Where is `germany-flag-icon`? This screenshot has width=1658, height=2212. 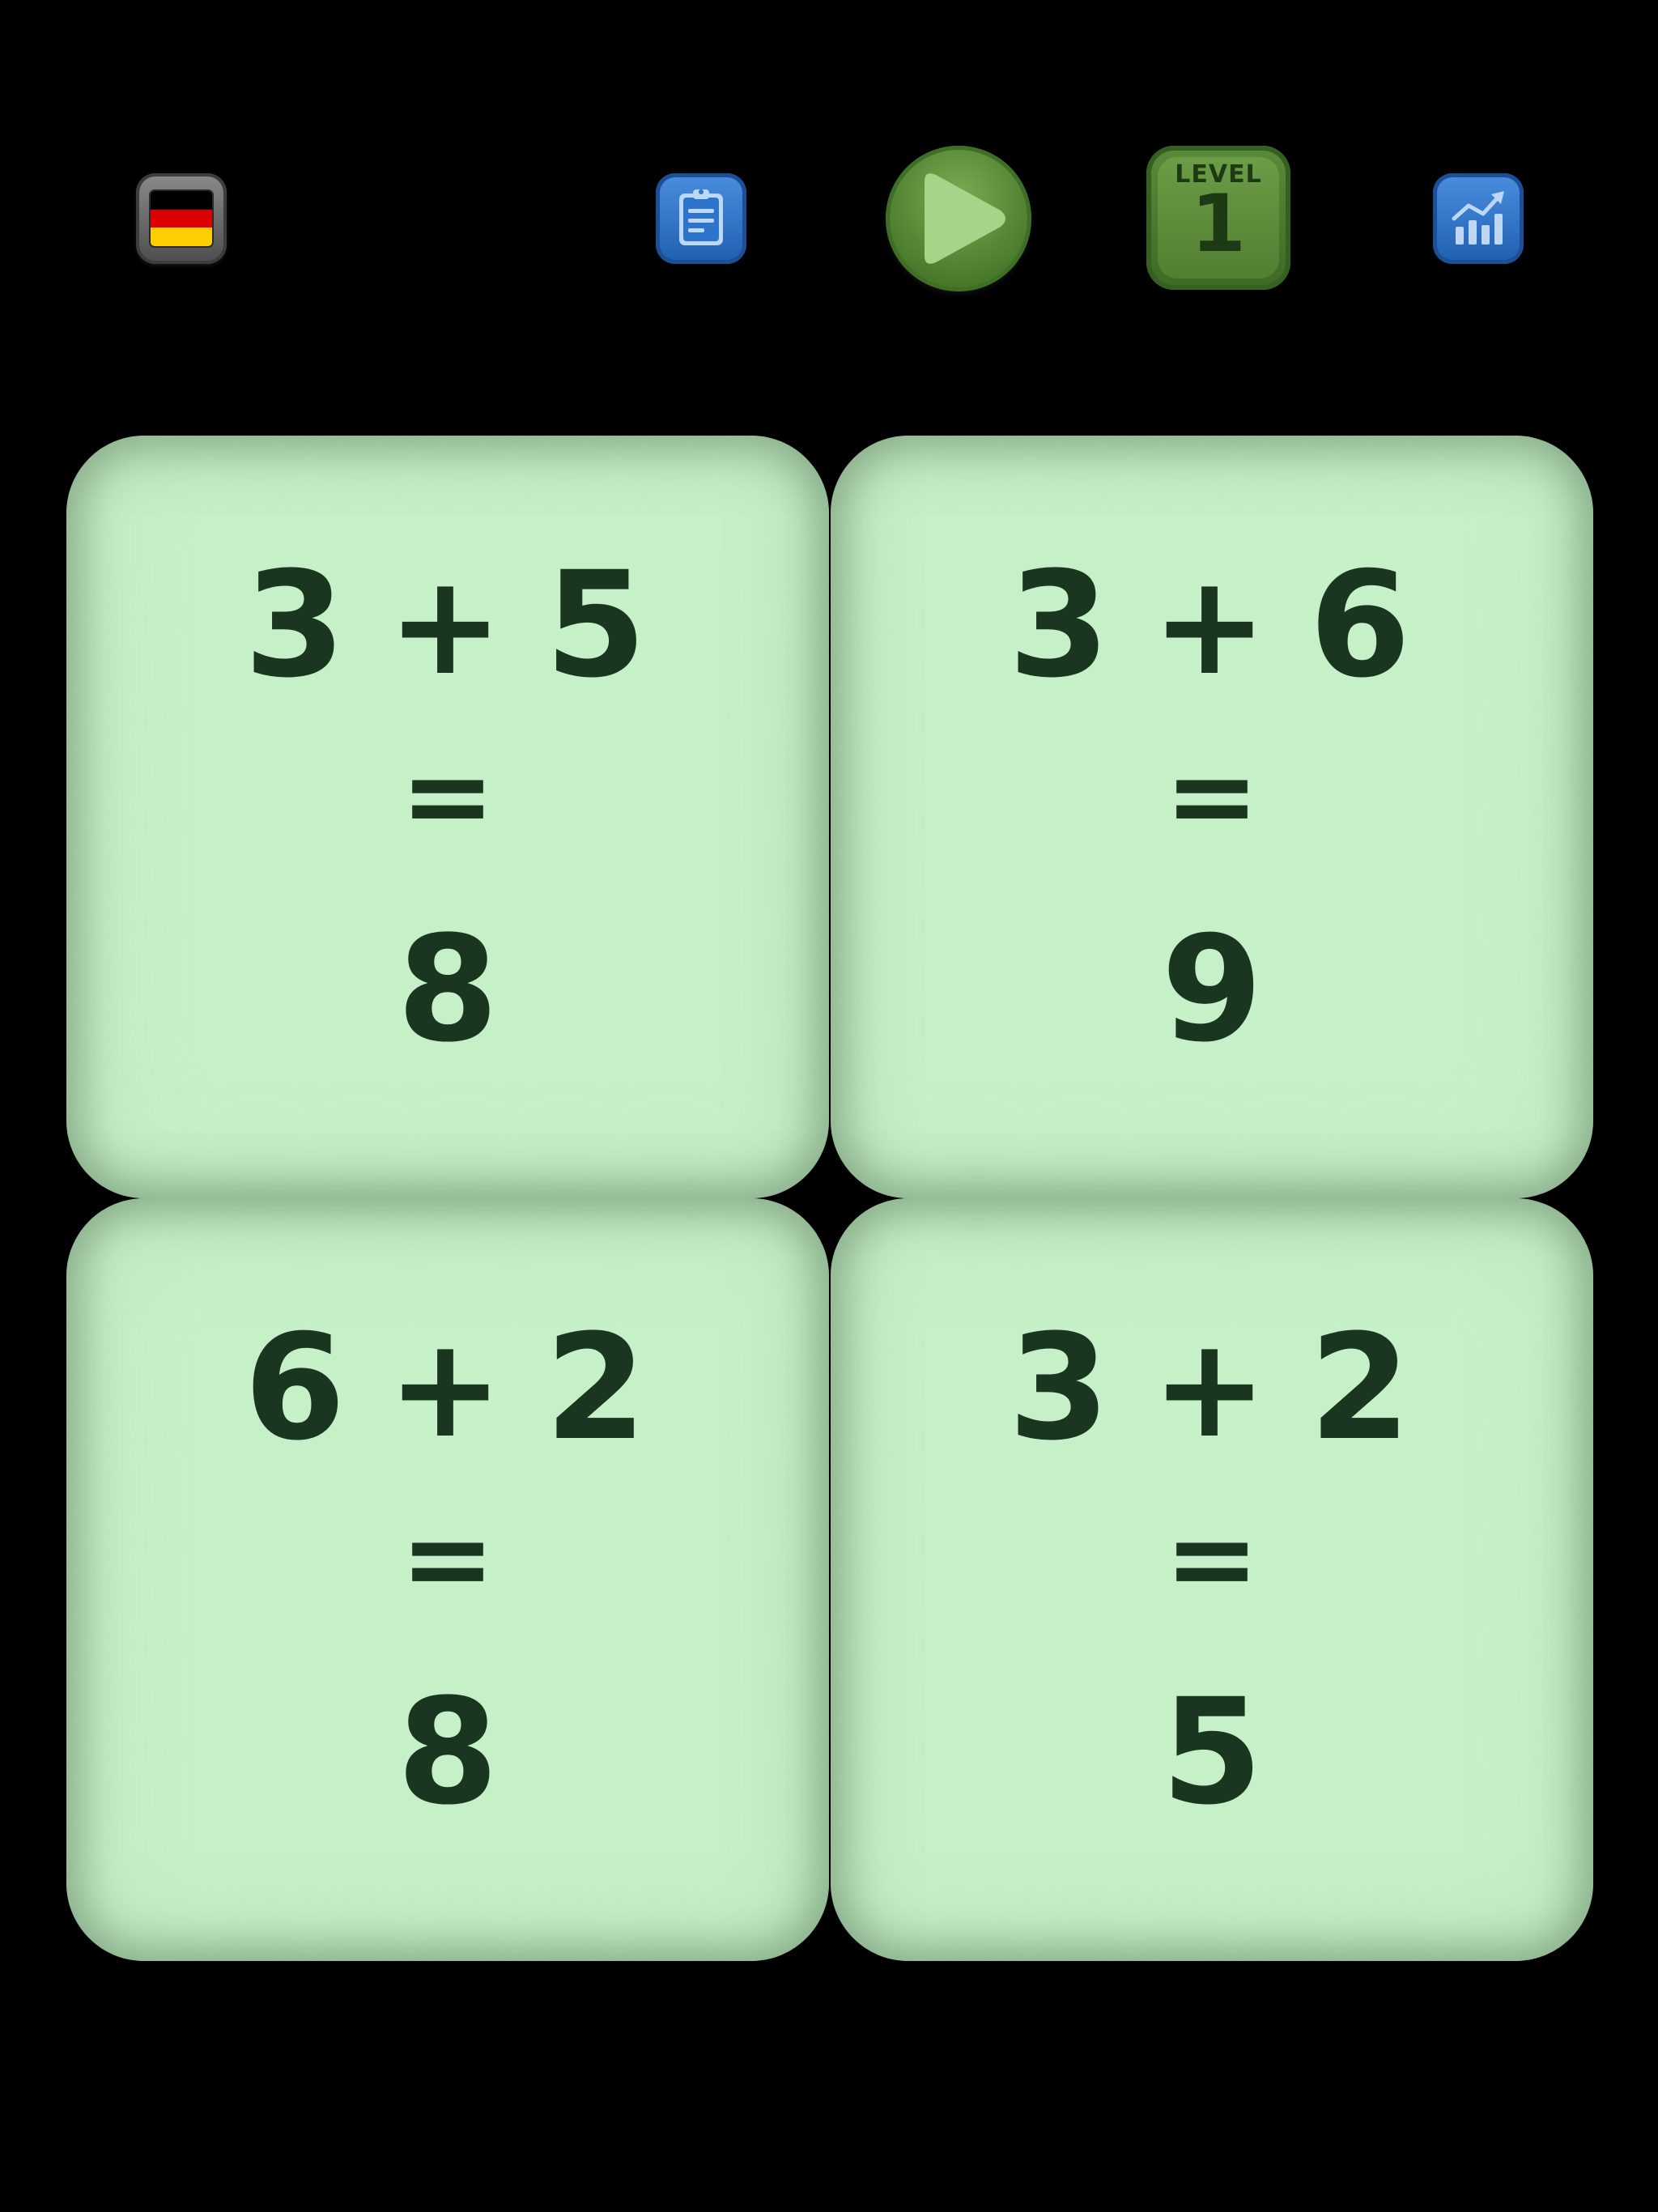 germany-flag-icon is located at coordinates (181, 219).